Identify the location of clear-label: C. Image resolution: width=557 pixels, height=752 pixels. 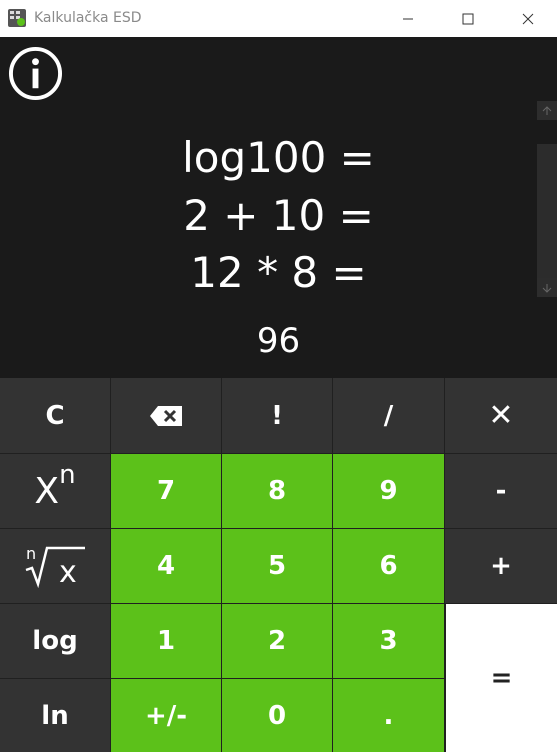
(55, 415).